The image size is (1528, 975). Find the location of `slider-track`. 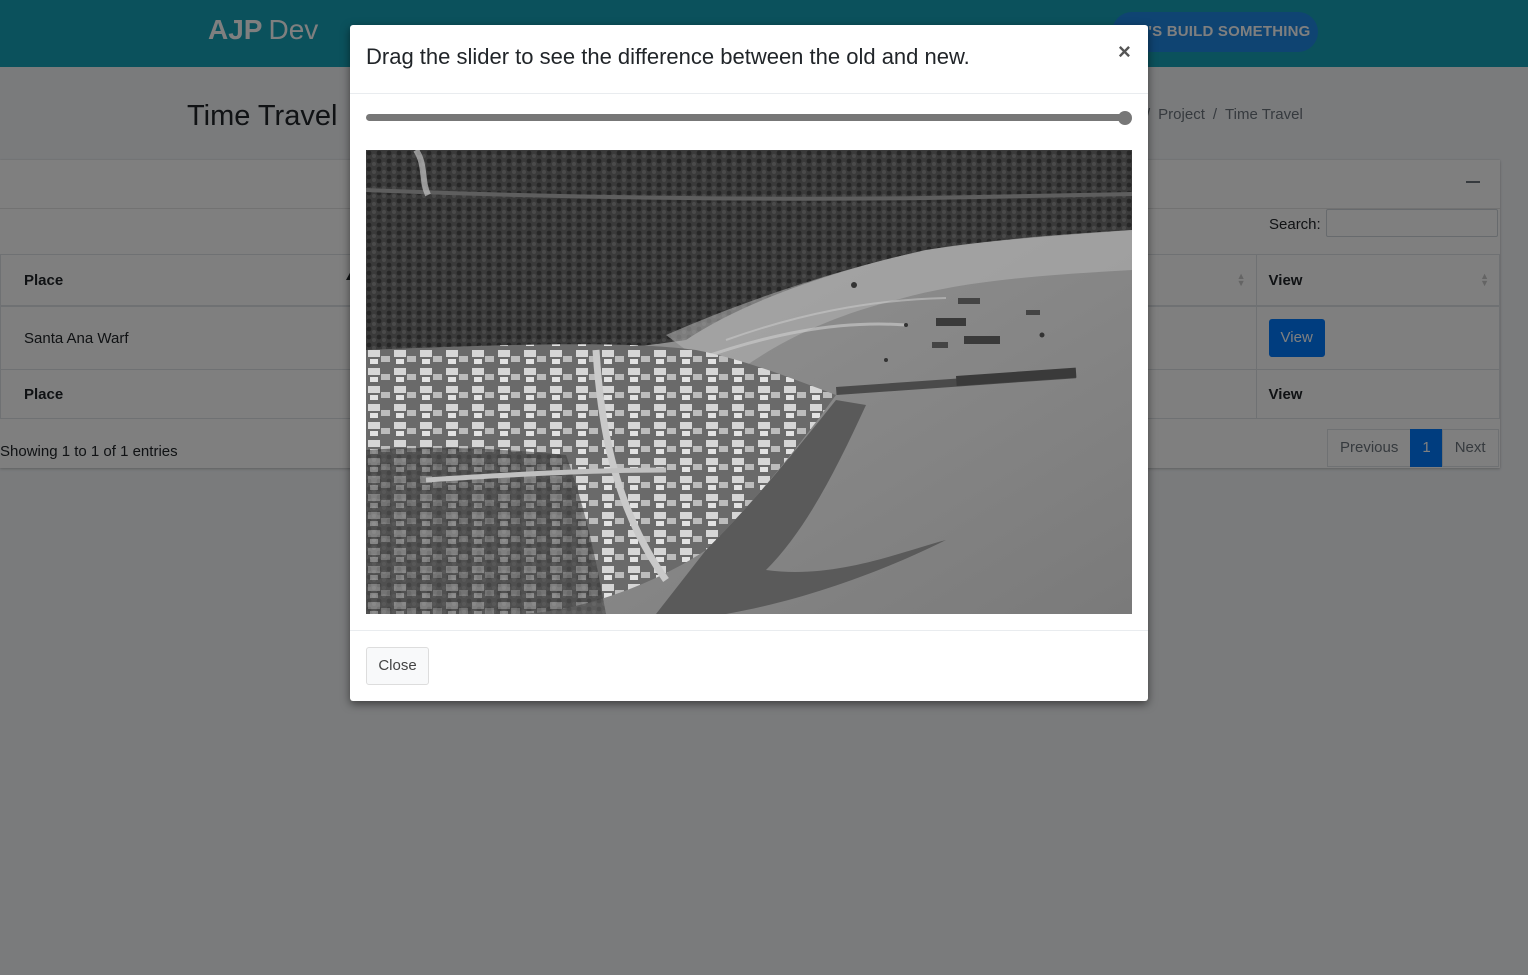

slider-track is located at coordinates (745, 117).